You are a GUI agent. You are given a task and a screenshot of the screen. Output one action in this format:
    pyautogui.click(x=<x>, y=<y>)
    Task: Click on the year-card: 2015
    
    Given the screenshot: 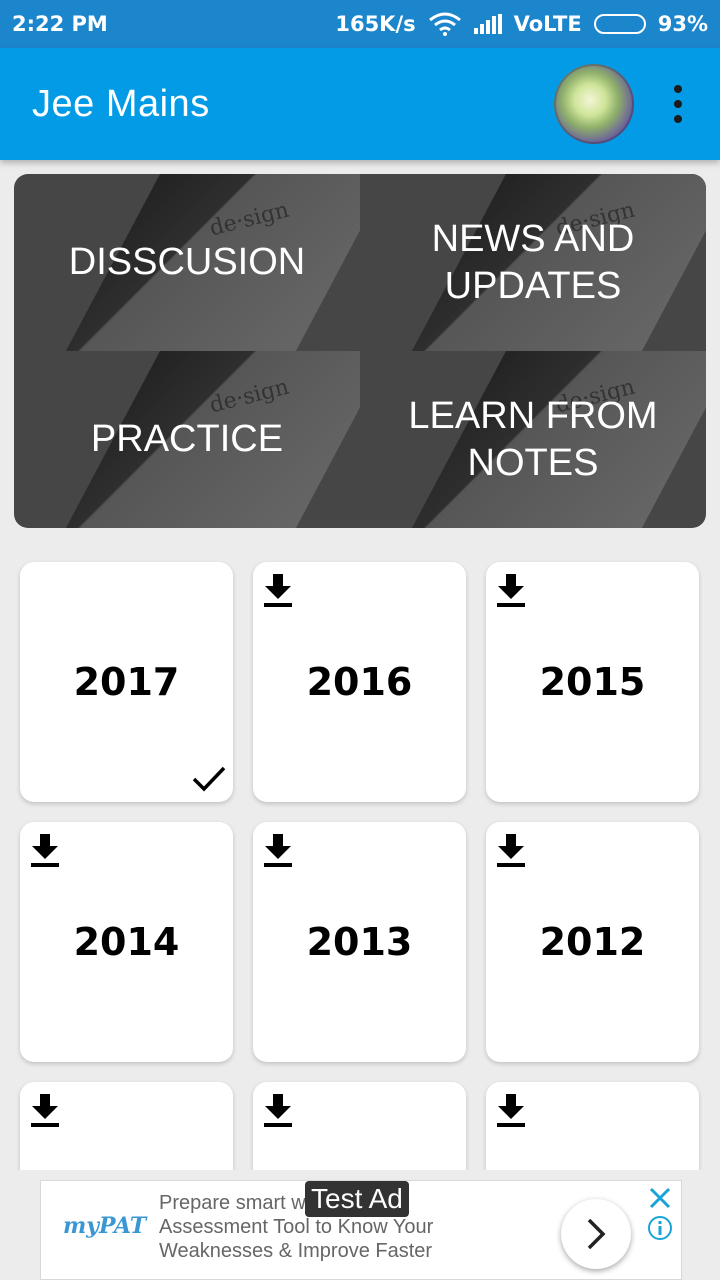 What is the action you would take?
    pyautogui.click(x=592, y=682)
    